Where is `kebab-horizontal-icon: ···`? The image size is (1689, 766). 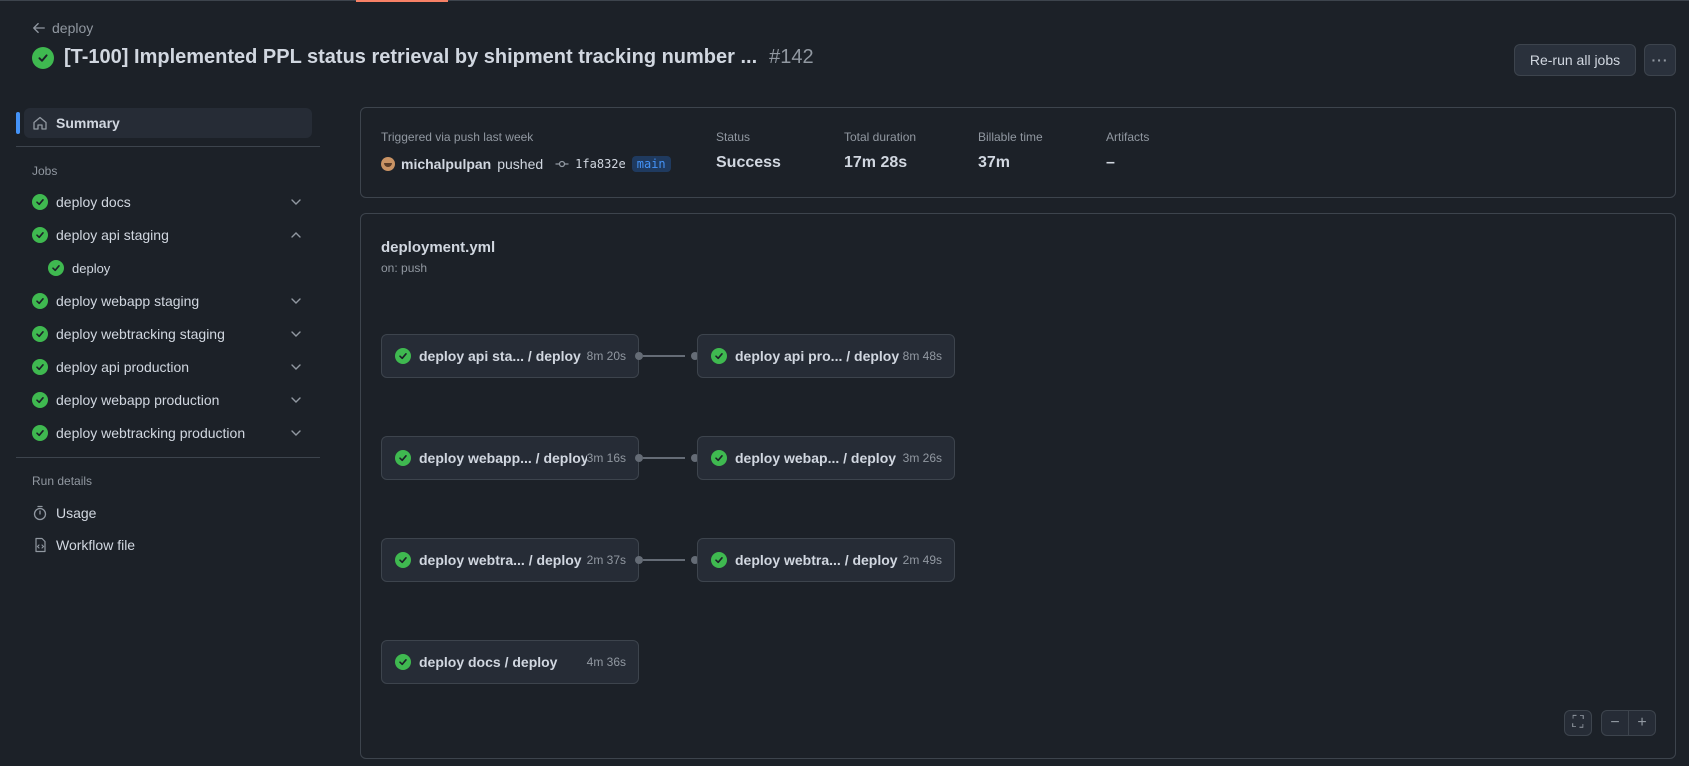
kebab-horizontal-icon: ··· is located at coordinates (1660, 60).